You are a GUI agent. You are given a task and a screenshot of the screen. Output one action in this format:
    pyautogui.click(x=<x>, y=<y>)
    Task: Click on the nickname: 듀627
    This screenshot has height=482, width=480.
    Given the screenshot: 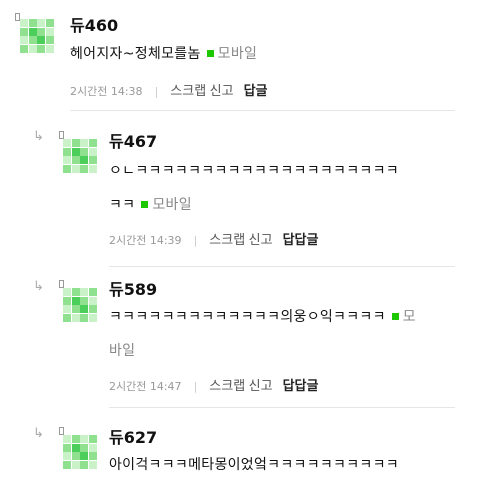 What is the action you would take?
    pyautogui.click(x=133, y=436)
    